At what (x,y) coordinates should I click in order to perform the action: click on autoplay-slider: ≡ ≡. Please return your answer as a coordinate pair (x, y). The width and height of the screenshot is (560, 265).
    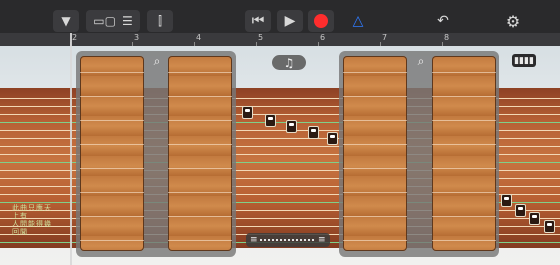
    Looking at the image, I should click on (288, 240).